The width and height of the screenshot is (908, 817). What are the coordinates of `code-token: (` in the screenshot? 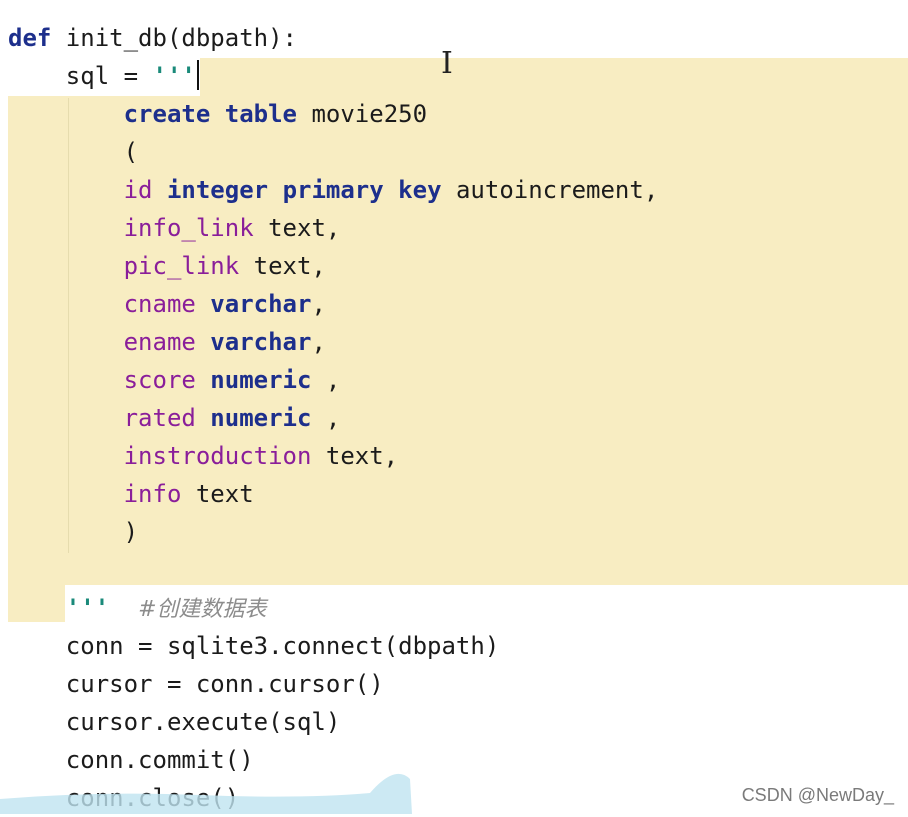 It's located at (73, 152).